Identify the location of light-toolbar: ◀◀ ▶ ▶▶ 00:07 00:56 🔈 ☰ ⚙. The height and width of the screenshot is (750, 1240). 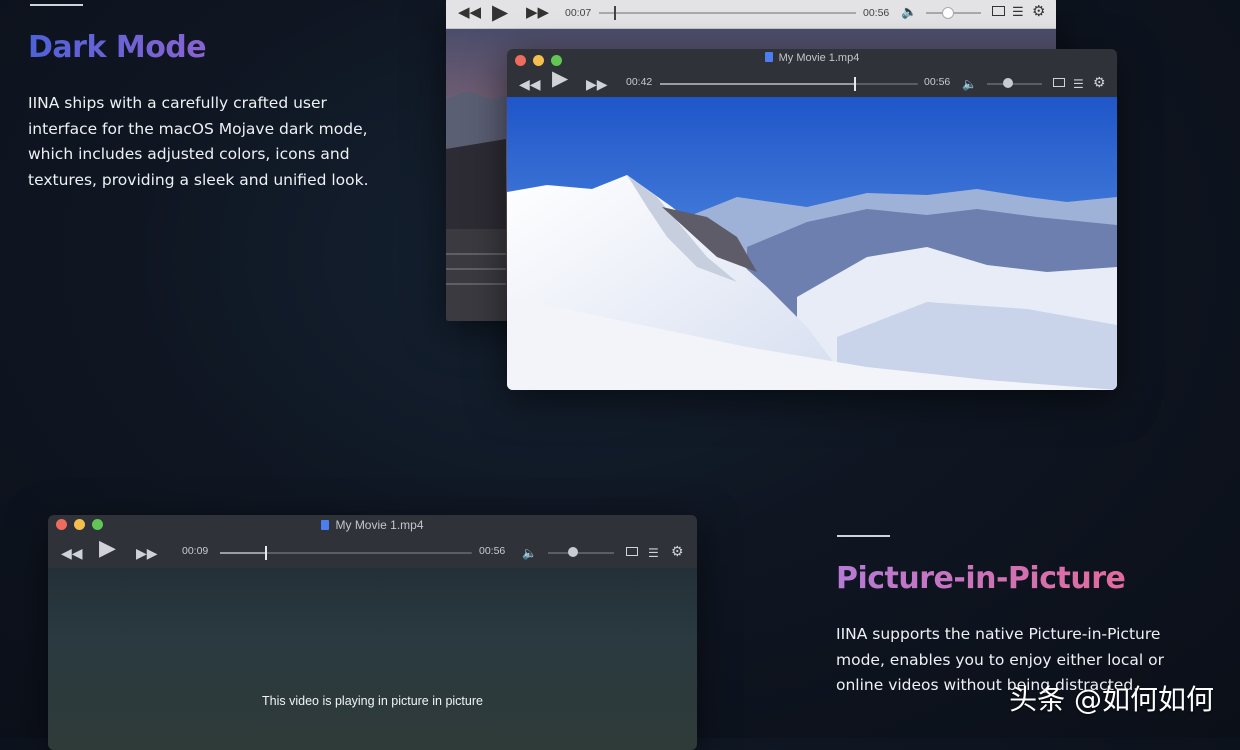
(751, 14).